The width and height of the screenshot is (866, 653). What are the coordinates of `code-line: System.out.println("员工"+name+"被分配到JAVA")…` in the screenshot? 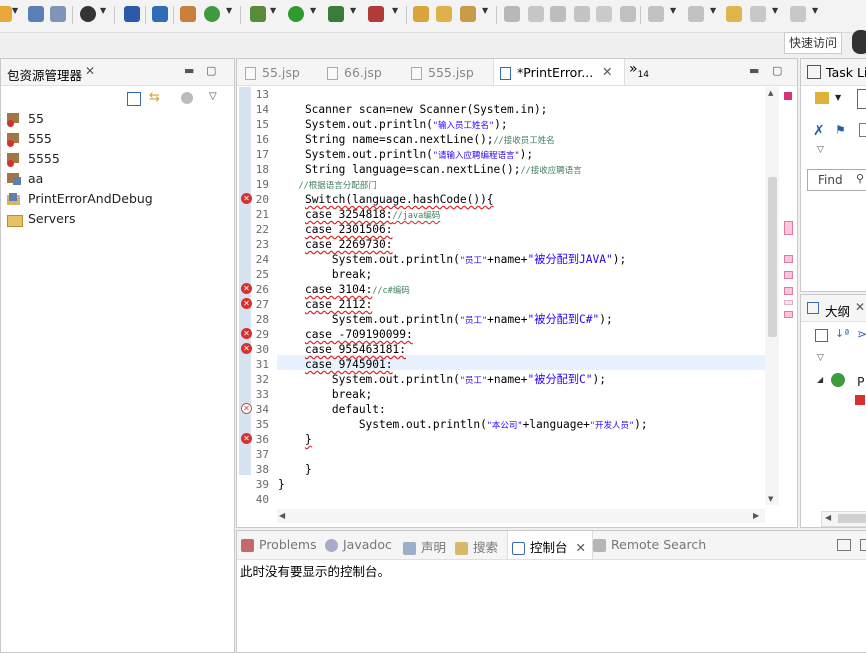 It's located at (452, 259).